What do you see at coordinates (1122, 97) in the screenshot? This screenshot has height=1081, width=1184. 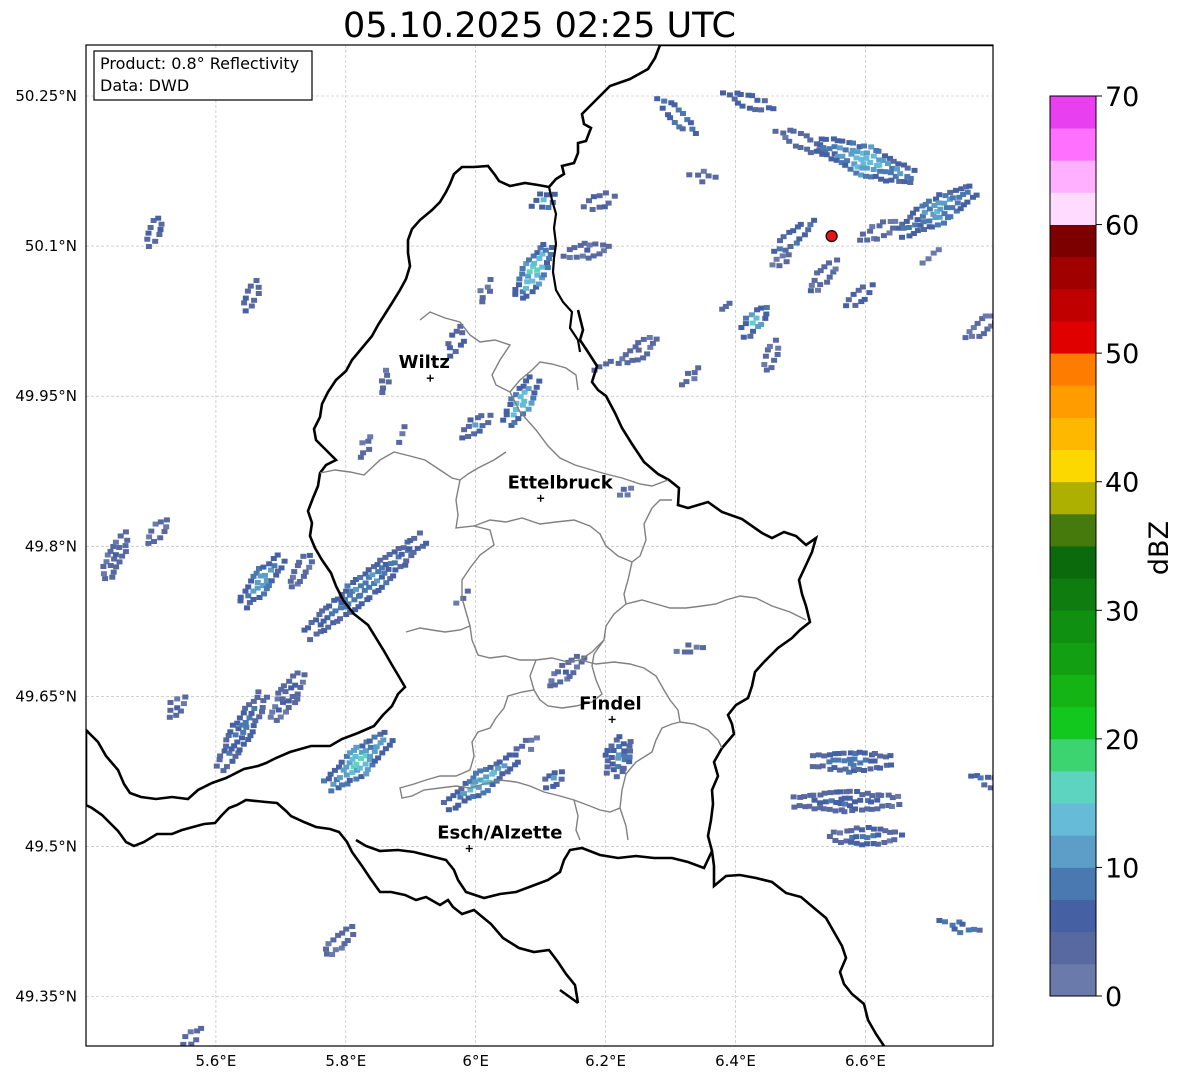 I see `colorbar-tick-label: 70` at bounding box center [1122, 97].